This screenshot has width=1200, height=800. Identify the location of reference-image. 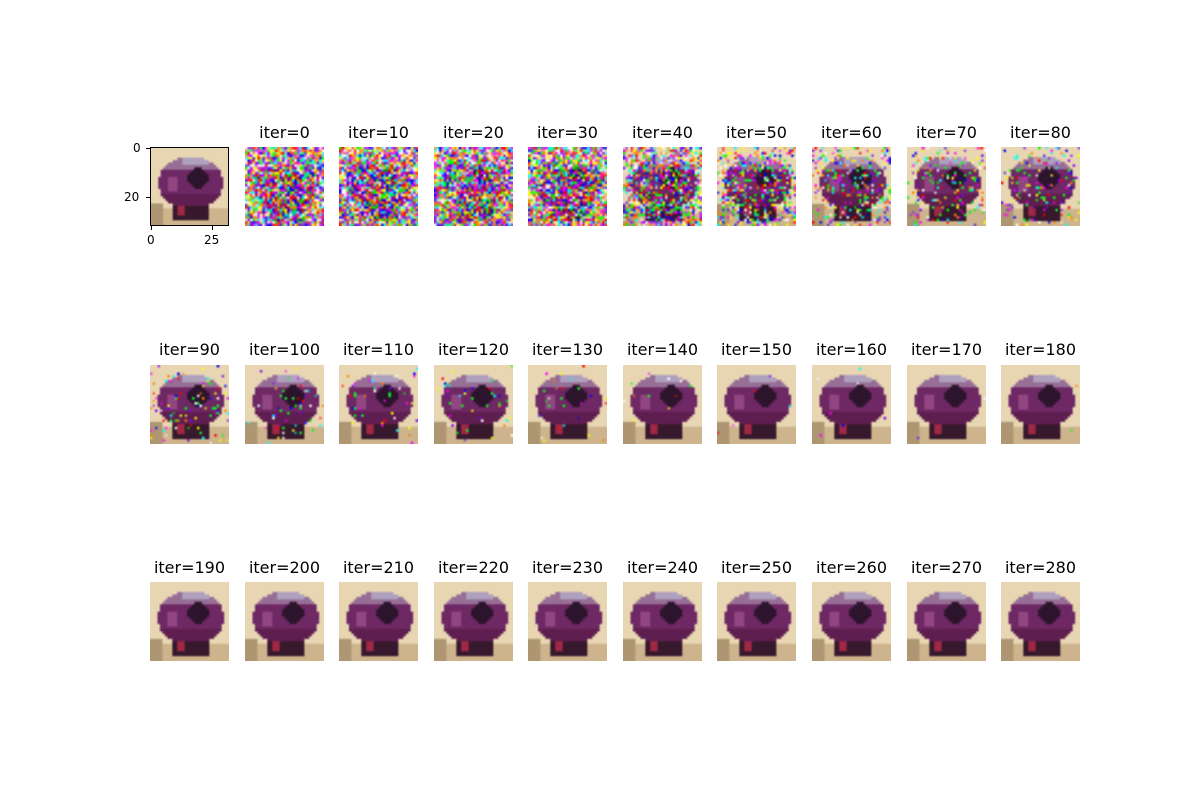
(189, 186).